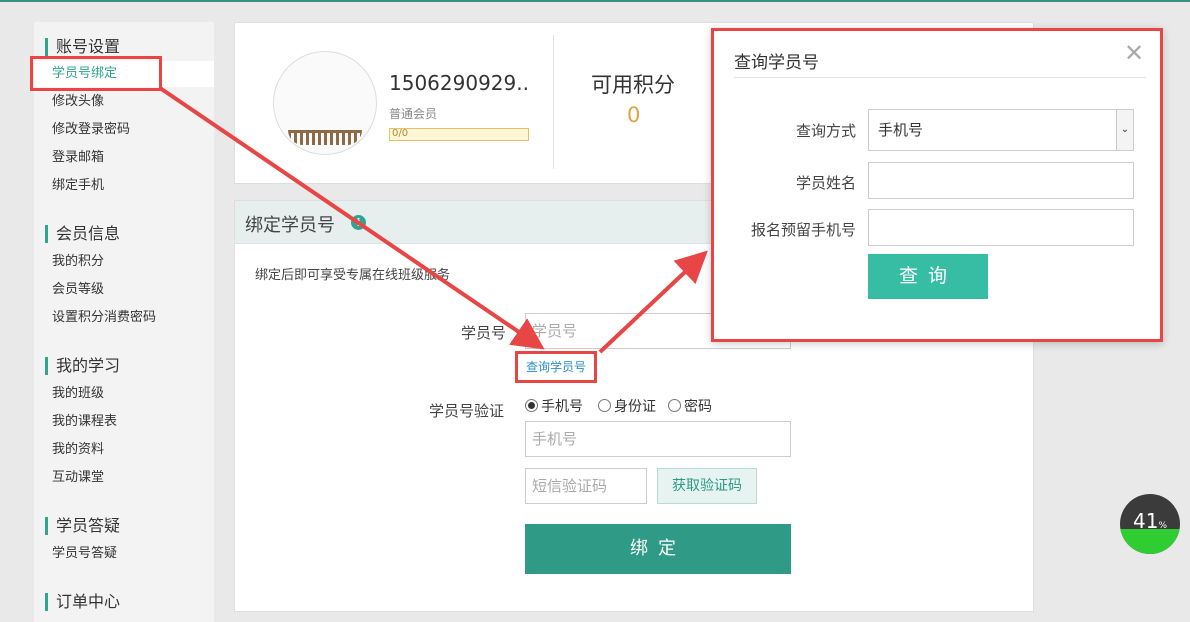 Image resolution: width=1190 pixels, height=622 pixels. What do you see at coordinates (633, 85) in the screenshot?
I see `points-label: 可用积分` at bounding box center [633, 85].